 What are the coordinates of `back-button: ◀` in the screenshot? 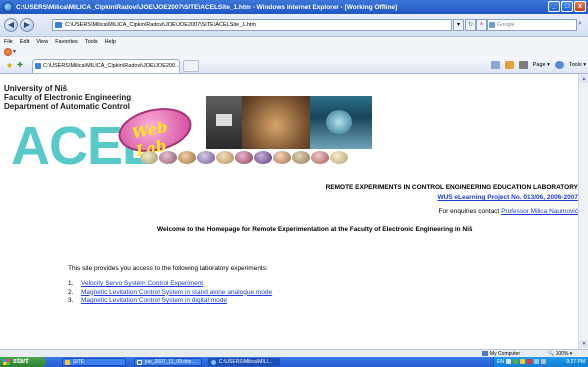 It's located at (11, 25).